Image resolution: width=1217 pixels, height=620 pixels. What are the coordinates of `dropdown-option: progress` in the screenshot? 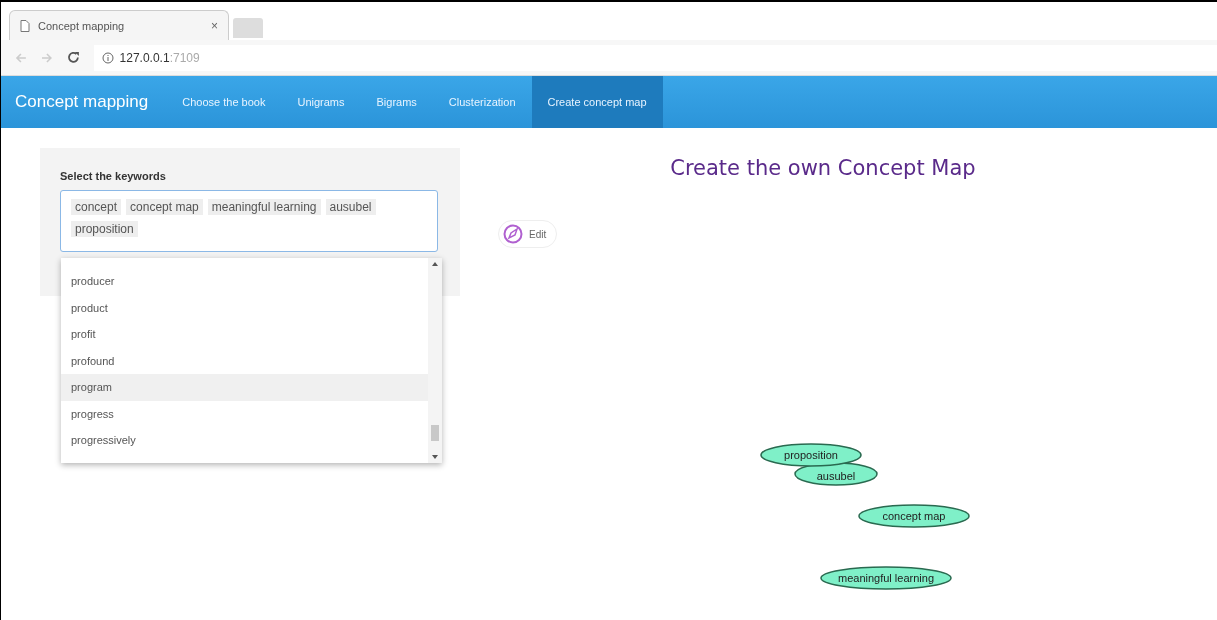 It's located at (244, 413).